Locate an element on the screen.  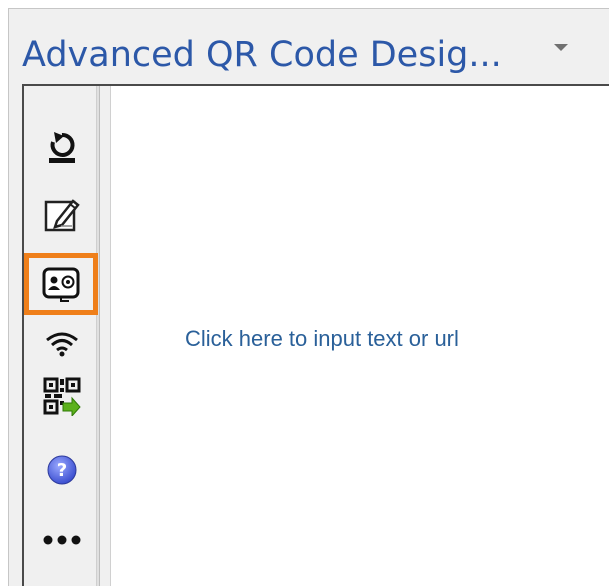
qr-insert-icon is located at coordinates (62, 396).